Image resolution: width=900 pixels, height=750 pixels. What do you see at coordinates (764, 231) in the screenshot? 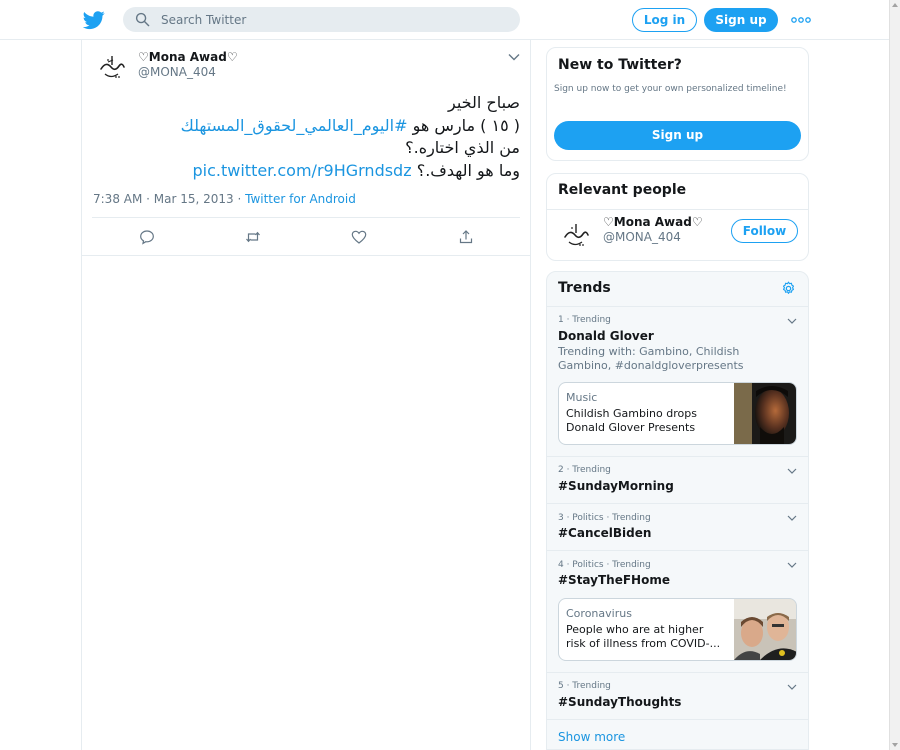
I see `follow-button: Follow` at bounding box center [764, 231].